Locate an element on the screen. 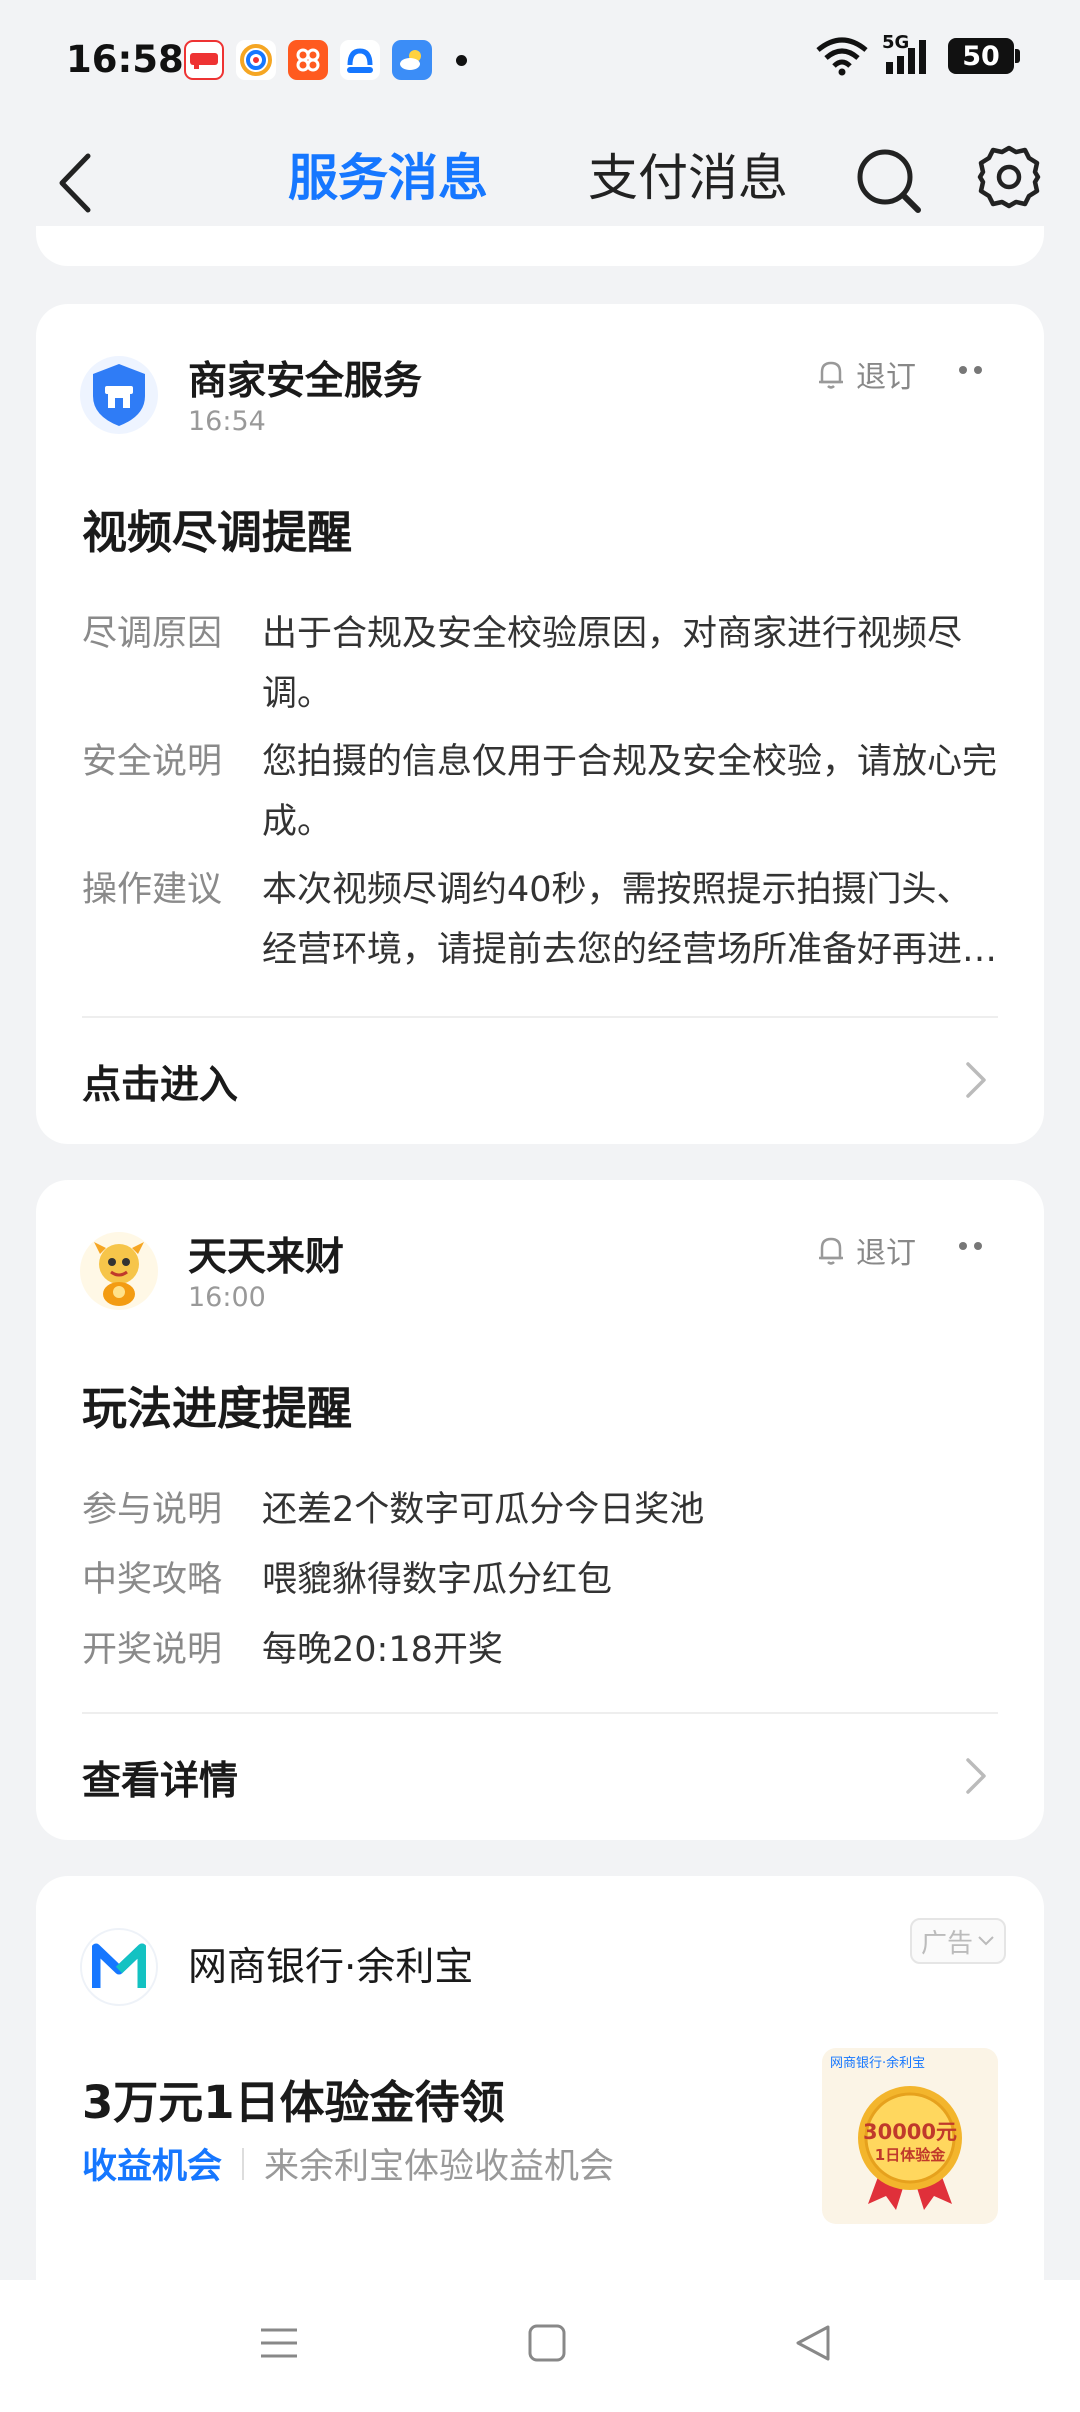 The height and width of the screenshot is (2412, 1080). notification-icons is located at coordinates (325, 60).